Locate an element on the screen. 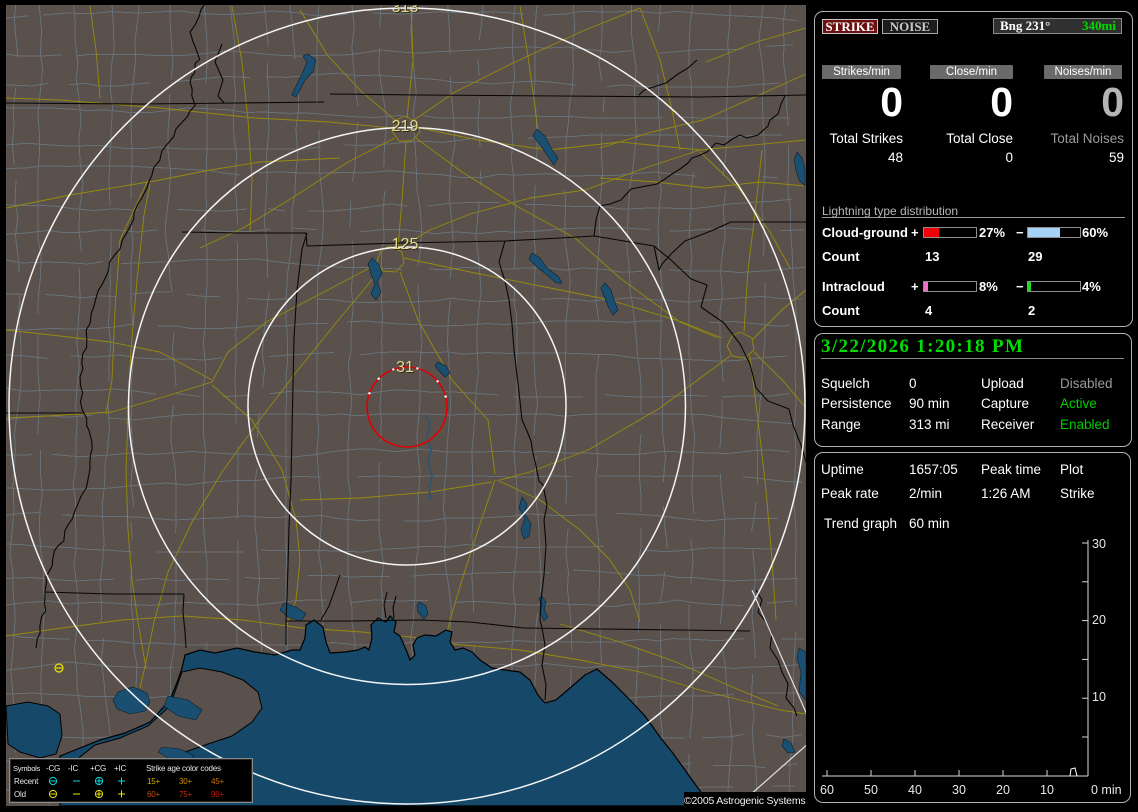 This screenshot has height=812, width=1138. svg-text: 40 is located at coordinates (915, 790).